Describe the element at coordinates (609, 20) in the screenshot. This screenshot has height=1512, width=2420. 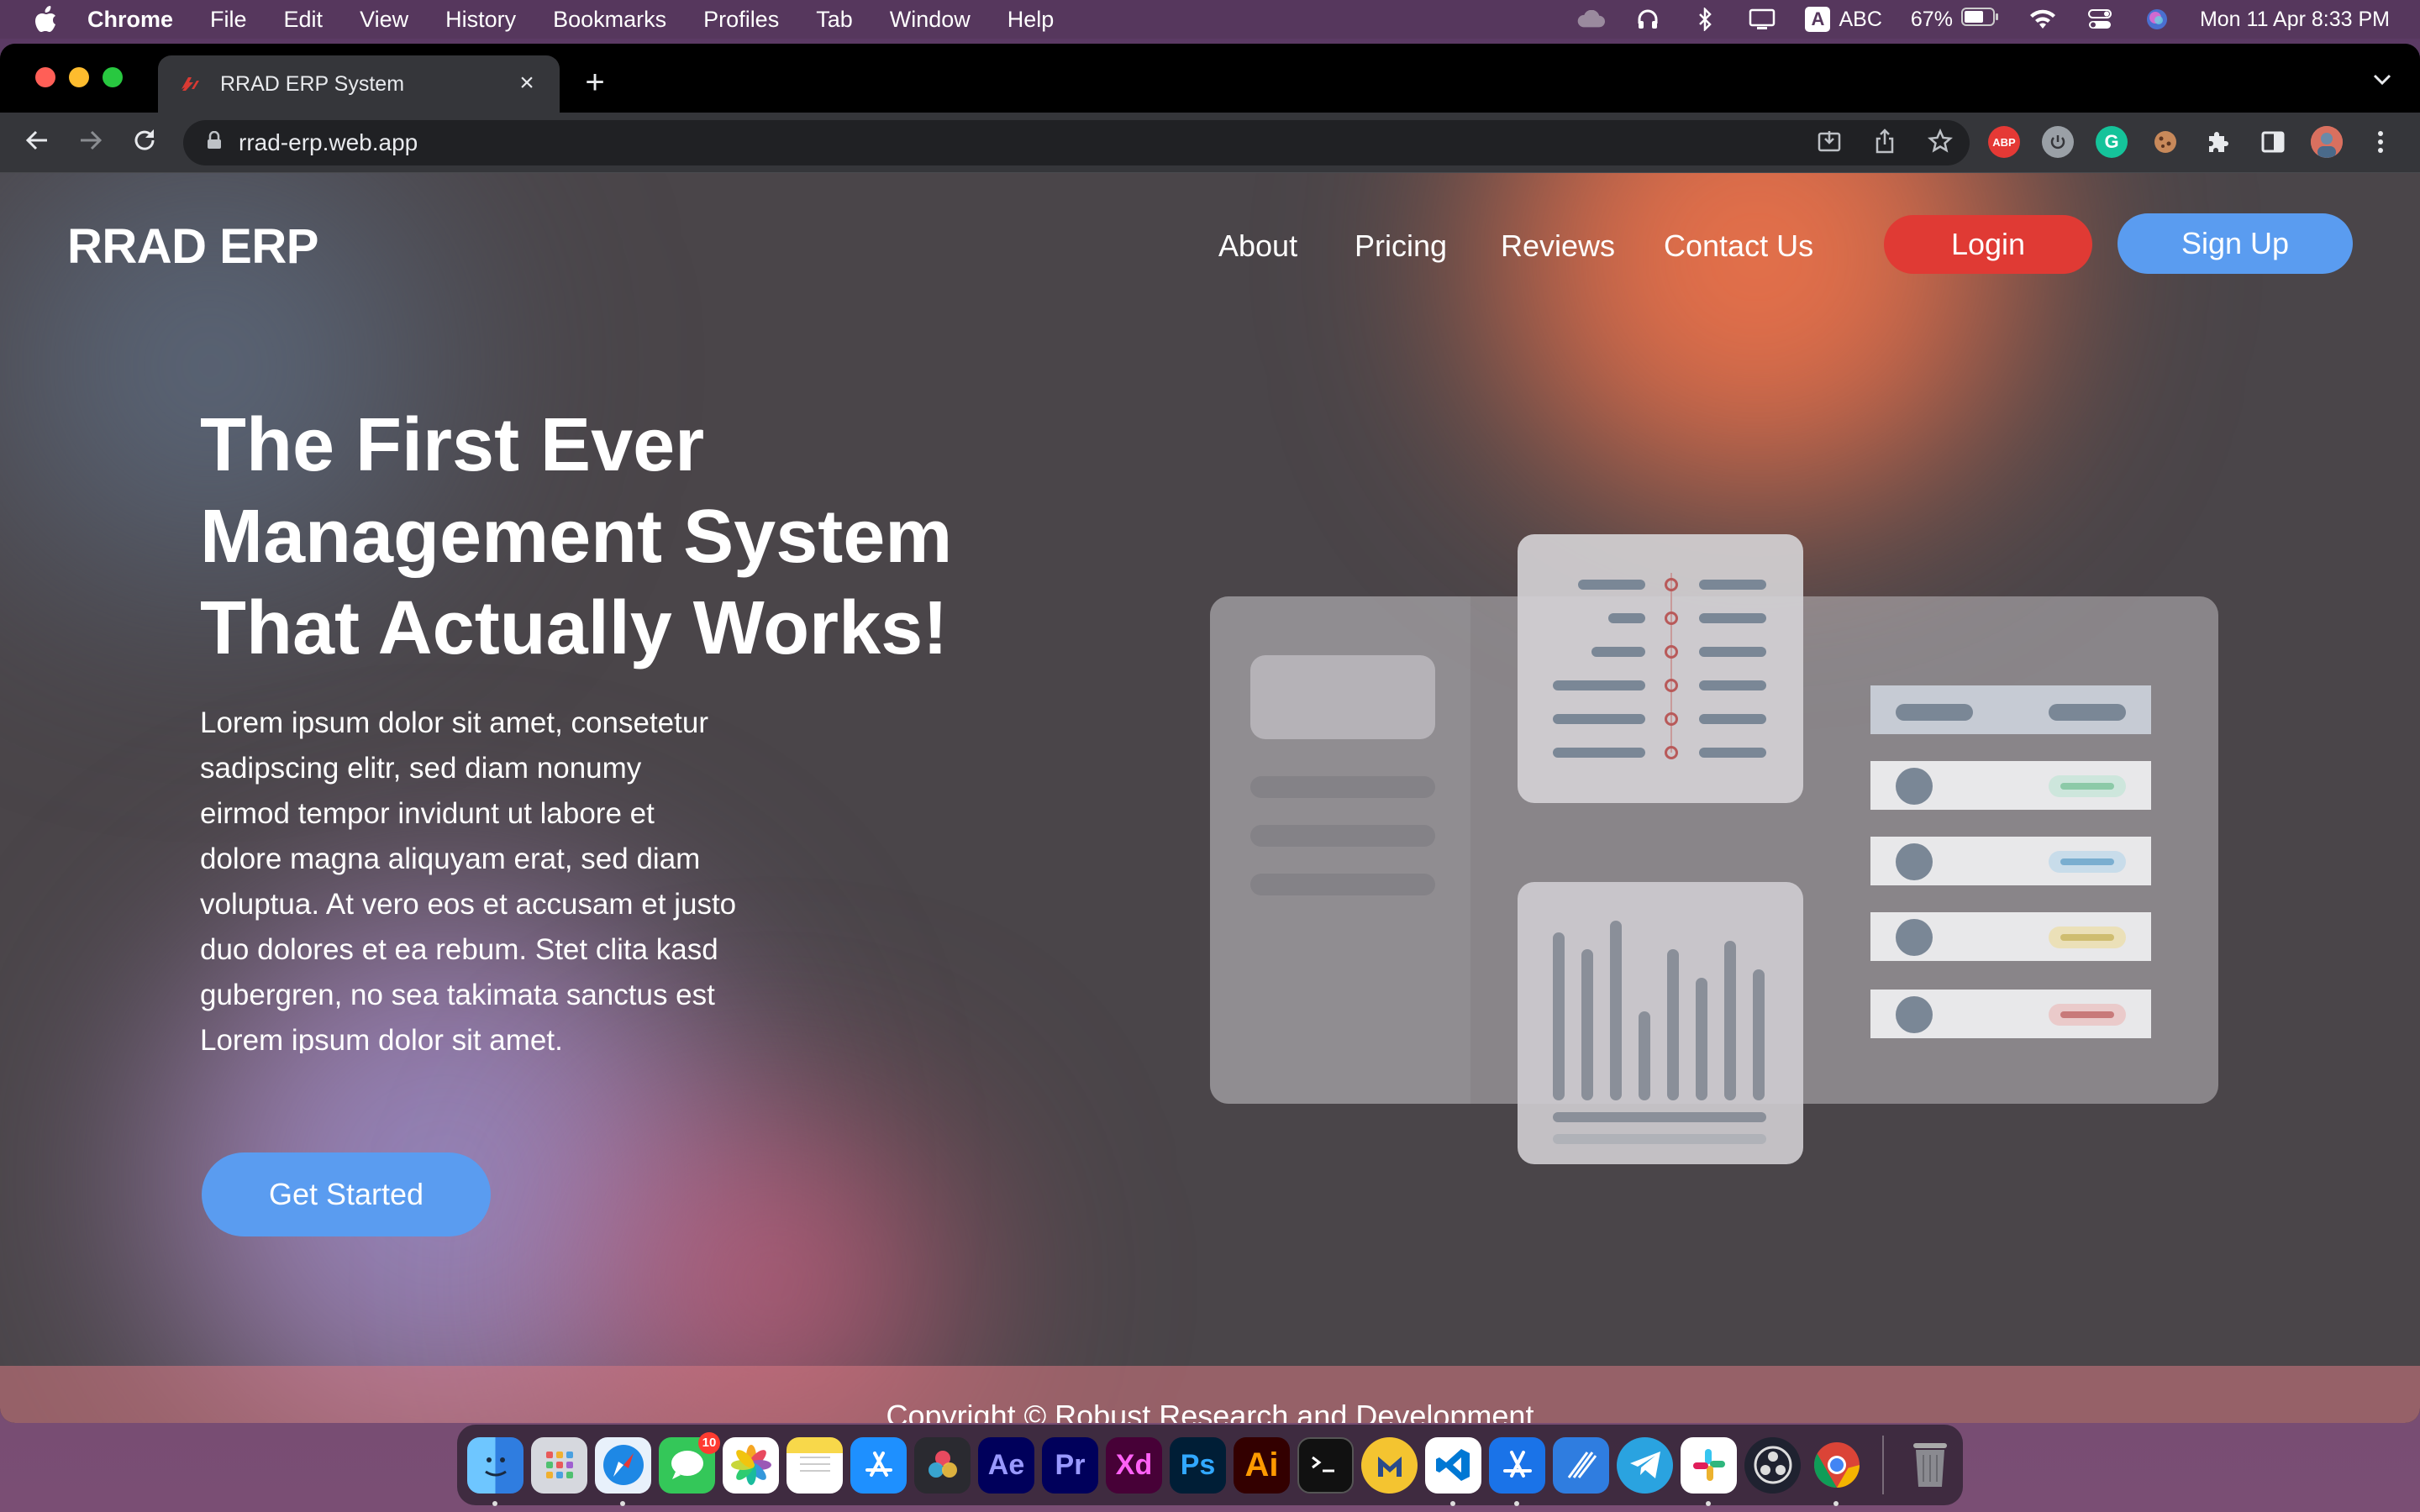
I see `menu-bookmarks: Bookmarks` at that location.